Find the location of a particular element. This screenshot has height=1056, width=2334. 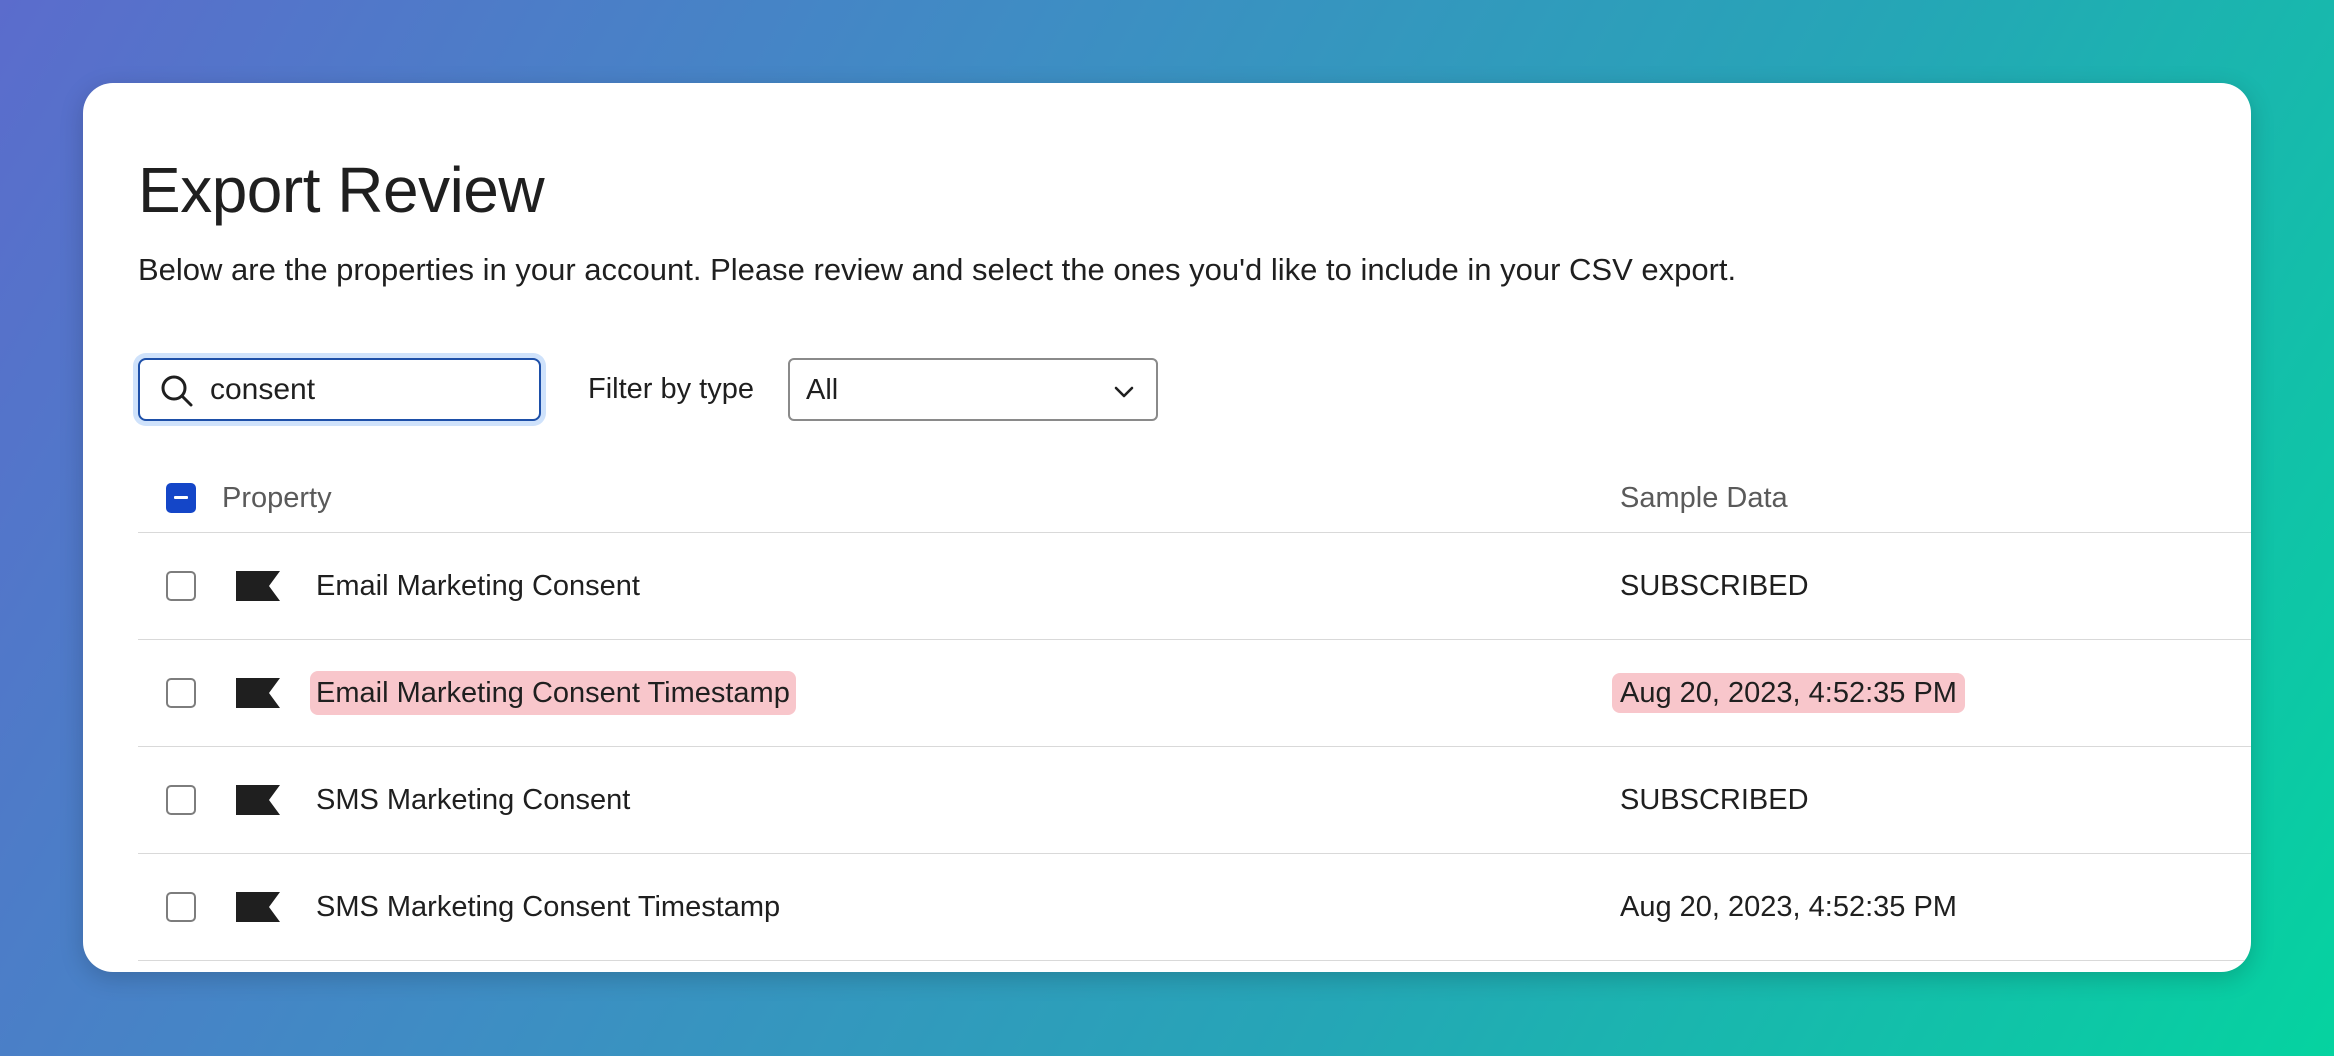

property-column-header: Property is located at coordinates (277, 498).